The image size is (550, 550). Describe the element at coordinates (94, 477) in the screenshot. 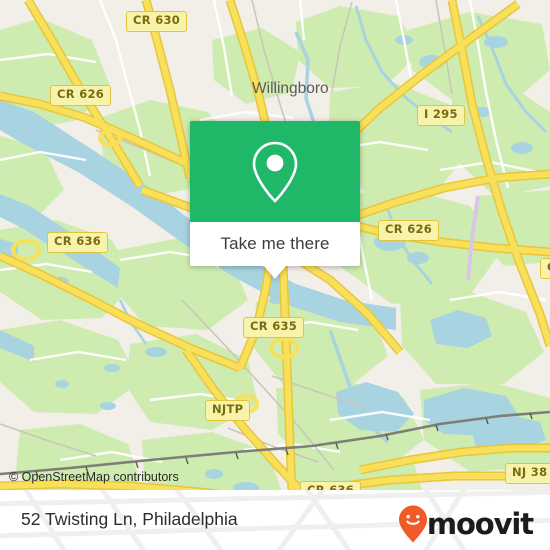

I see `osm-attribution: © OpenStreetMap contributors` at that location.